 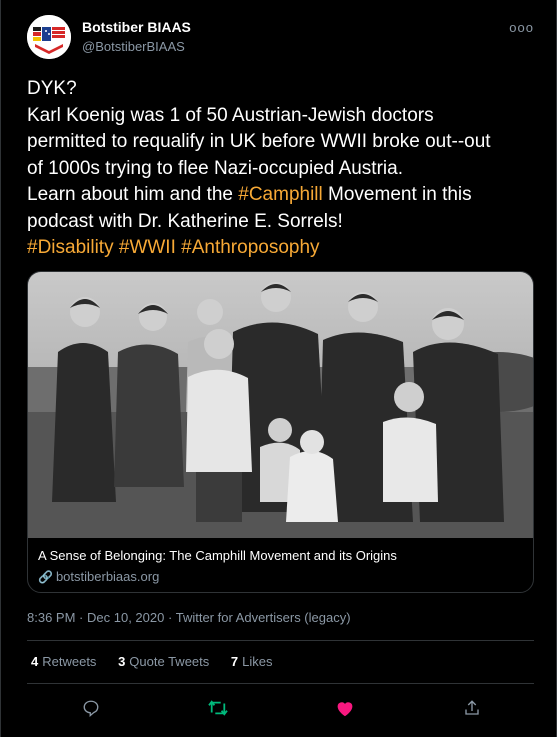 I want to click on card-domain: 🔗 botstiberbiaas.org, so click(x=98, y=576).